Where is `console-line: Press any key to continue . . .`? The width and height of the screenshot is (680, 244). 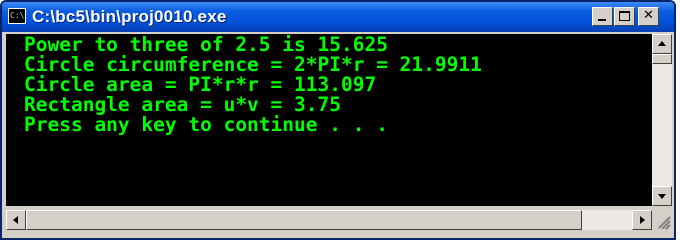
console-line: Press any key to continue . . . is located at coordinates (206, 124).